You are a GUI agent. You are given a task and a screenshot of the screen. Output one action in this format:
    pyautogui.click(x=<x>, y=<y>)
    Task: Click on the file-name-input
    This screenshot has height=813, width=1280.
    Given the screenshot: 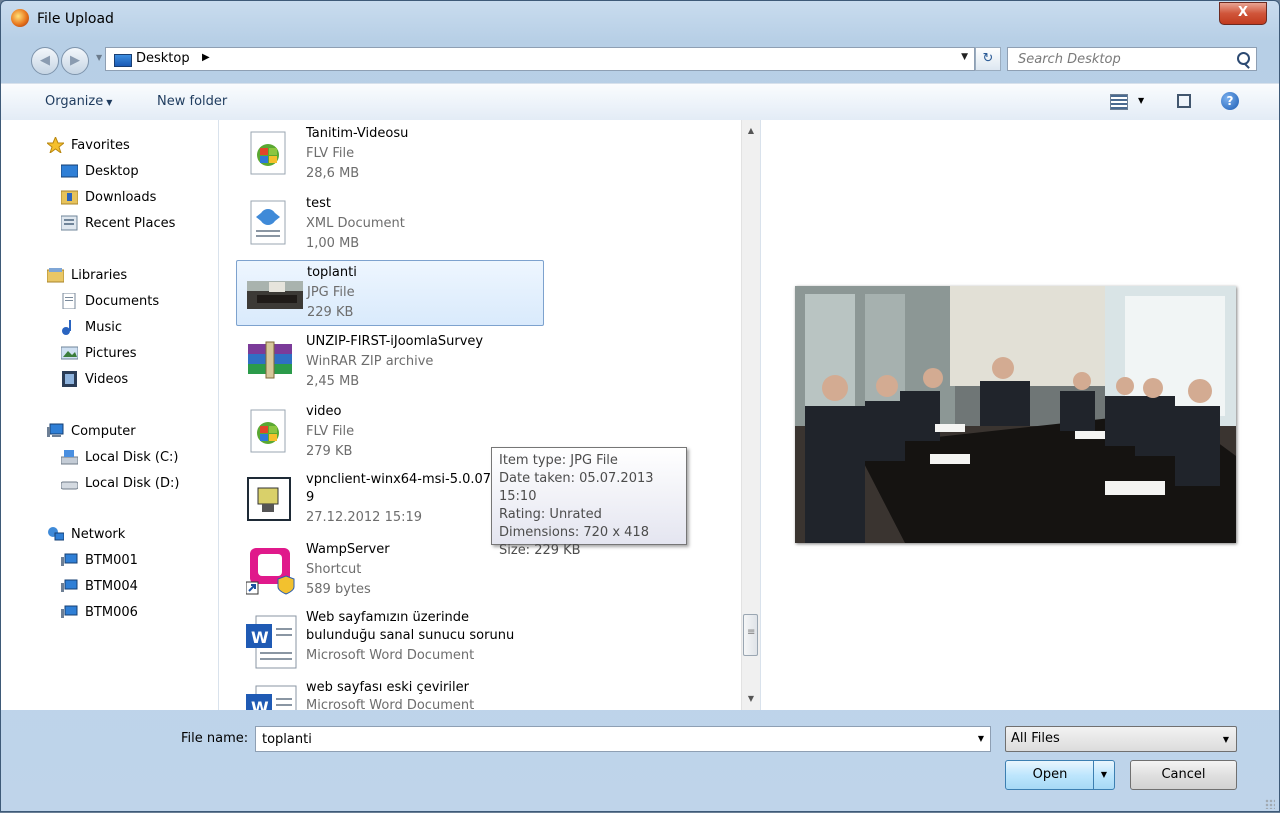 What is the action you would take?
    pyautogui.click(x=612, y=739)
    